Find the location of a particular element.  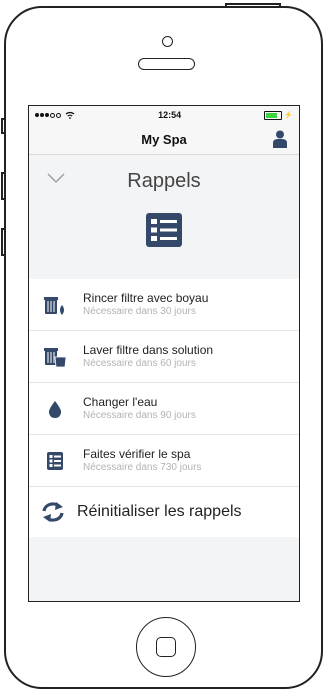

battery-icon: ⚡ is located at coordinates (278, 115).